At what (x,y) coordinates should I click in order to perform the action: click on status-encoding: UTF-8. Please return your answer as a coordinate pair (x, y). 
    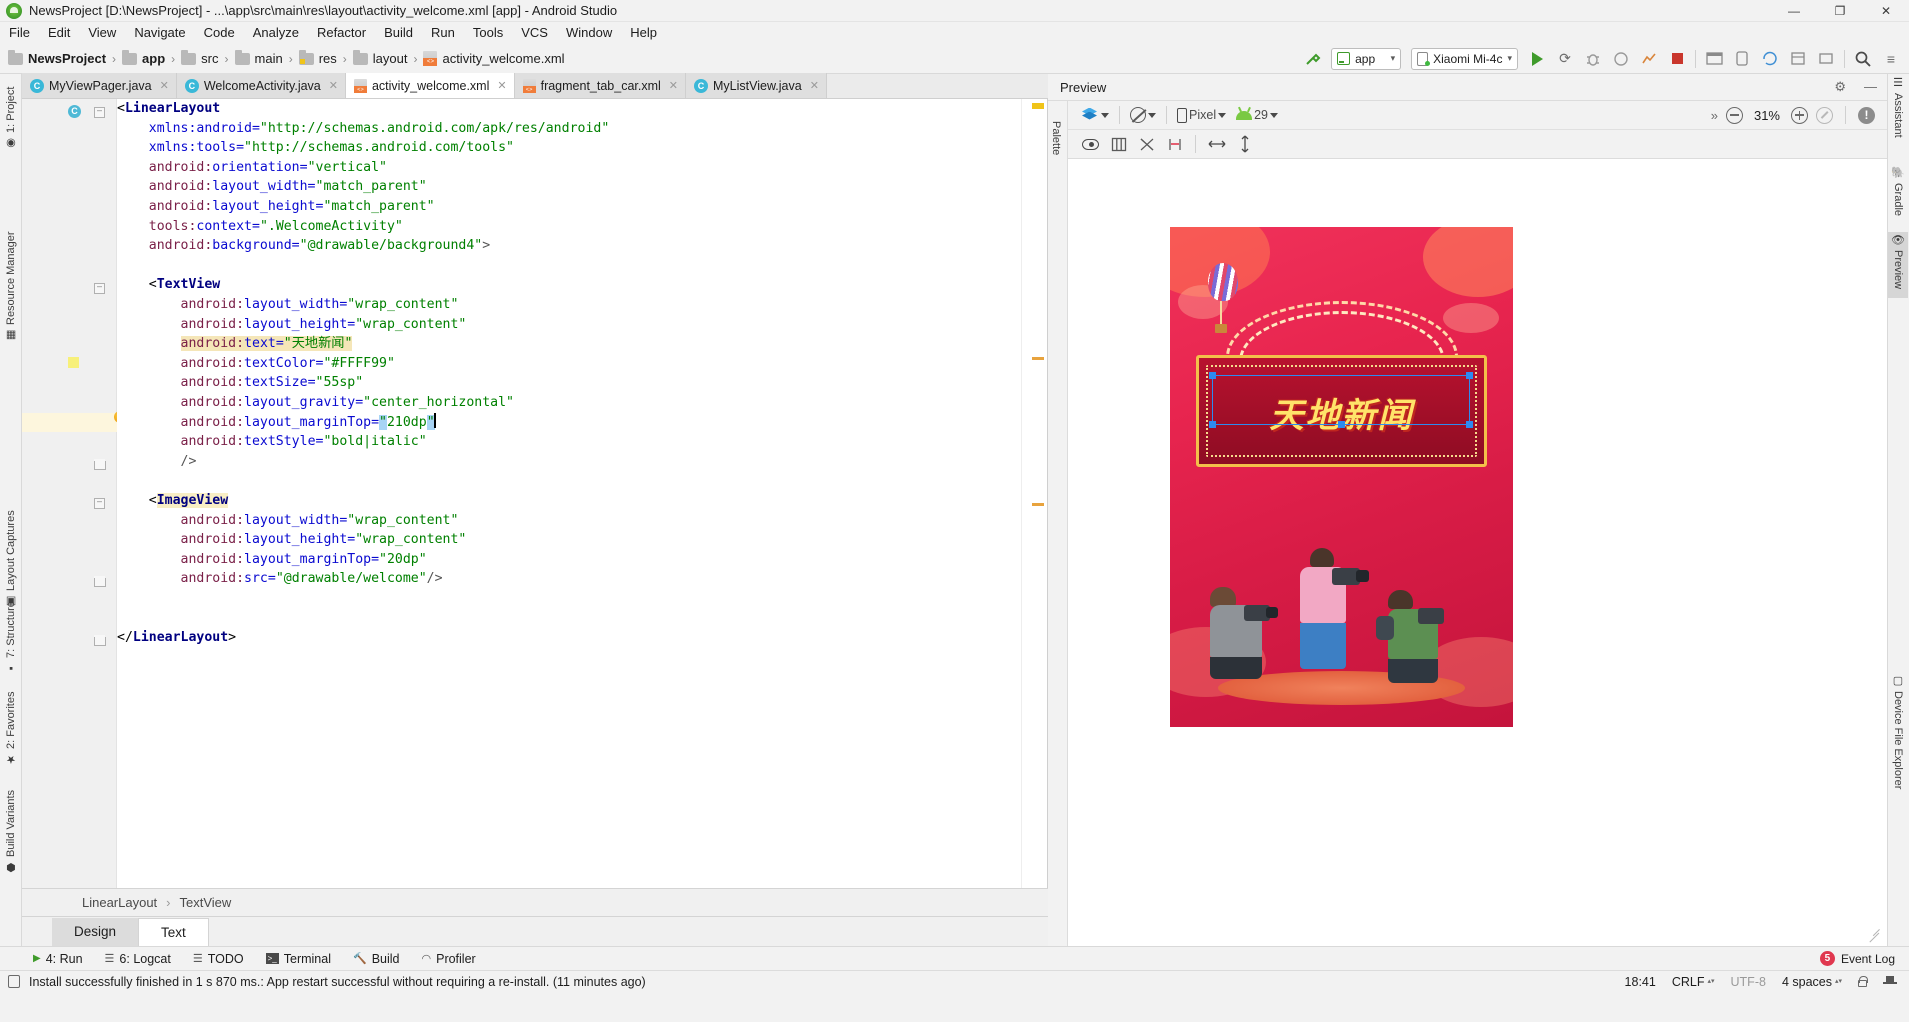
    Looking at the image, I should click on (1748, 982).